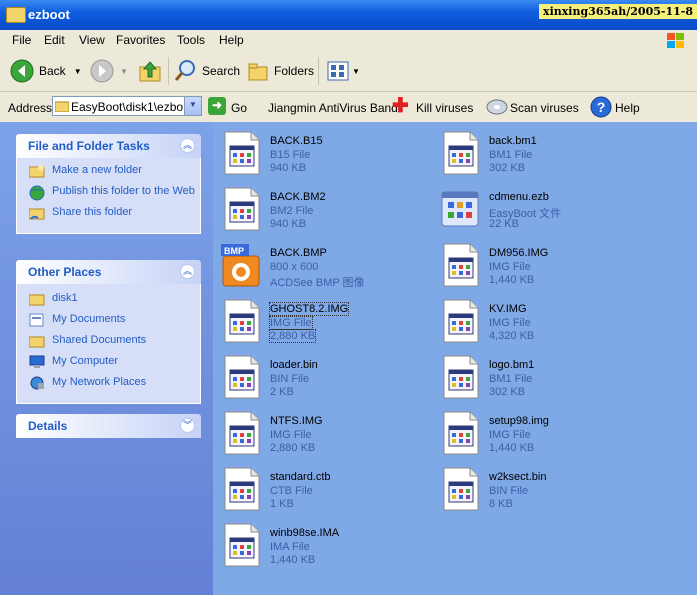 The height and width of the screenshot is (595, 697). Describe the element at coordinates (537, 376) in the screenshot. I see `file-item: logo.bm1 BM1 File 302 KB` at that location.